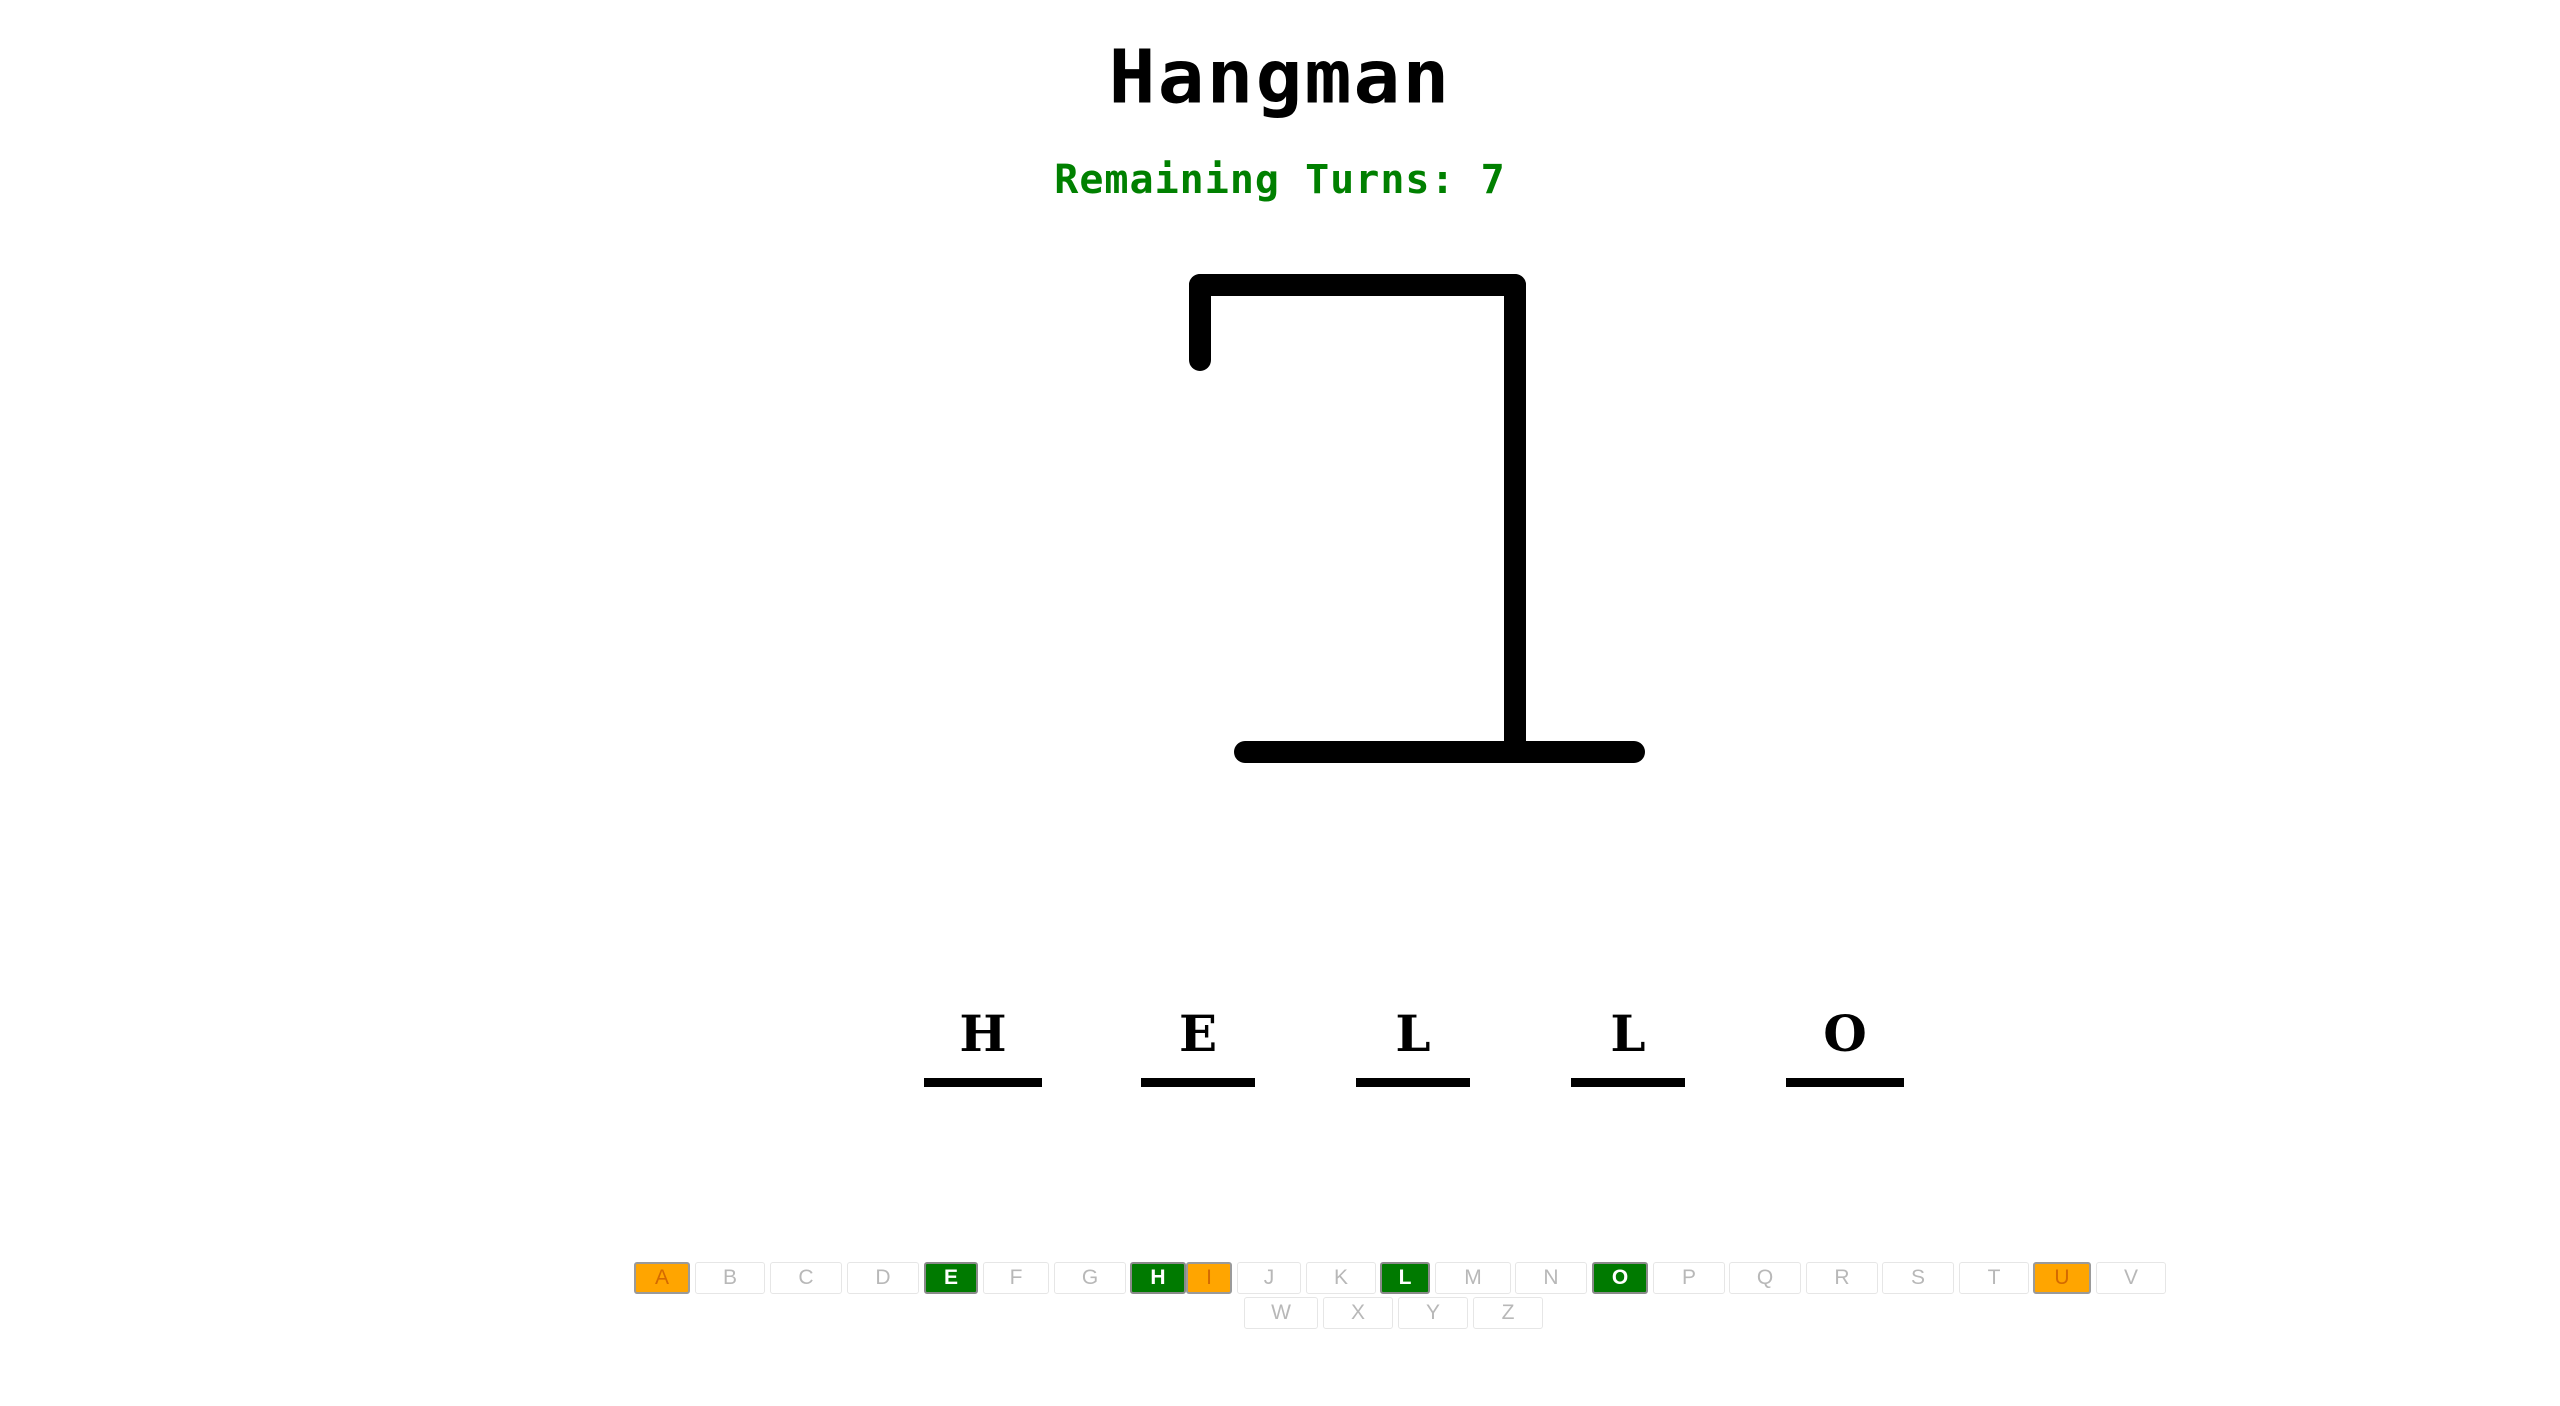  I want to click on key-a: A, so click(662, 1278).